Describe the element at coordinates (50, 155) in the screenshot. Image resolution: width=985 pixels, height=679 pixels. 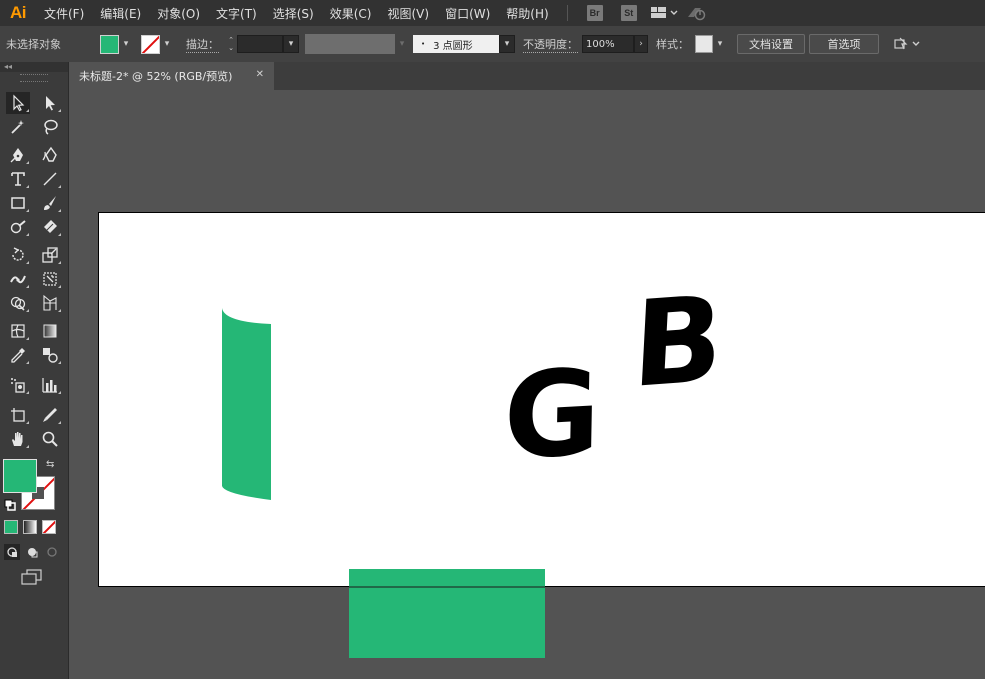
I see `curvature-tool-icon` at that location.